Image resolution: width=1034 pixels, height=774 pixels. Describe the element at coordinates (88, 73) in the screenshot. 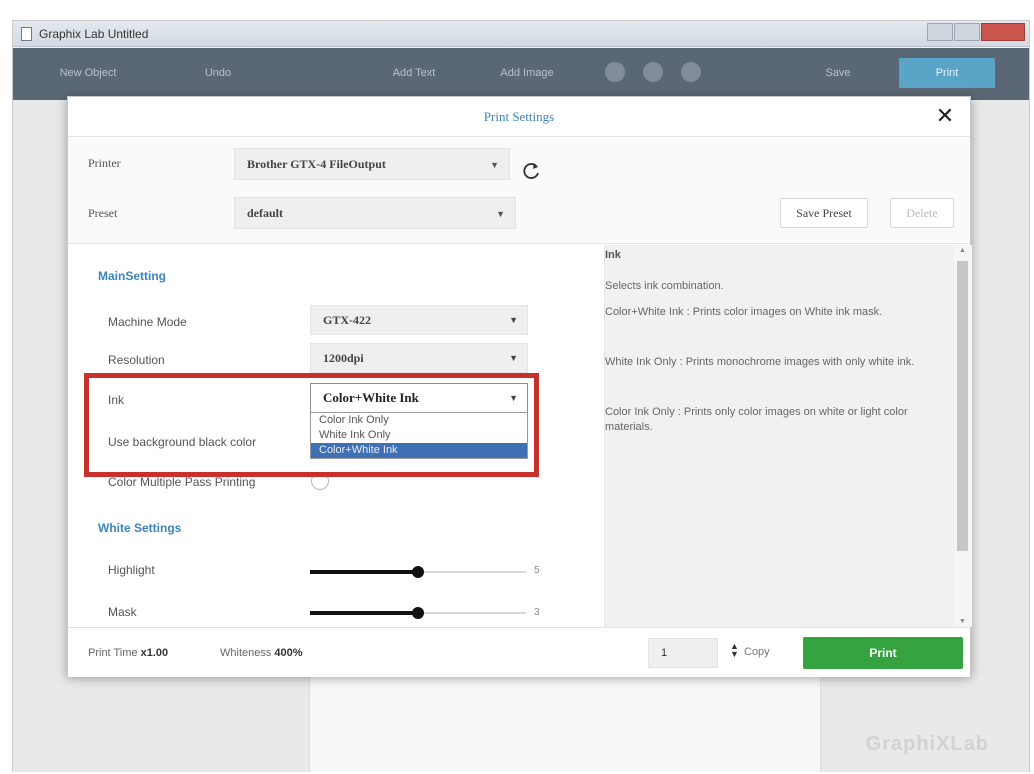

I see `new-object-button: New Object` at that location.